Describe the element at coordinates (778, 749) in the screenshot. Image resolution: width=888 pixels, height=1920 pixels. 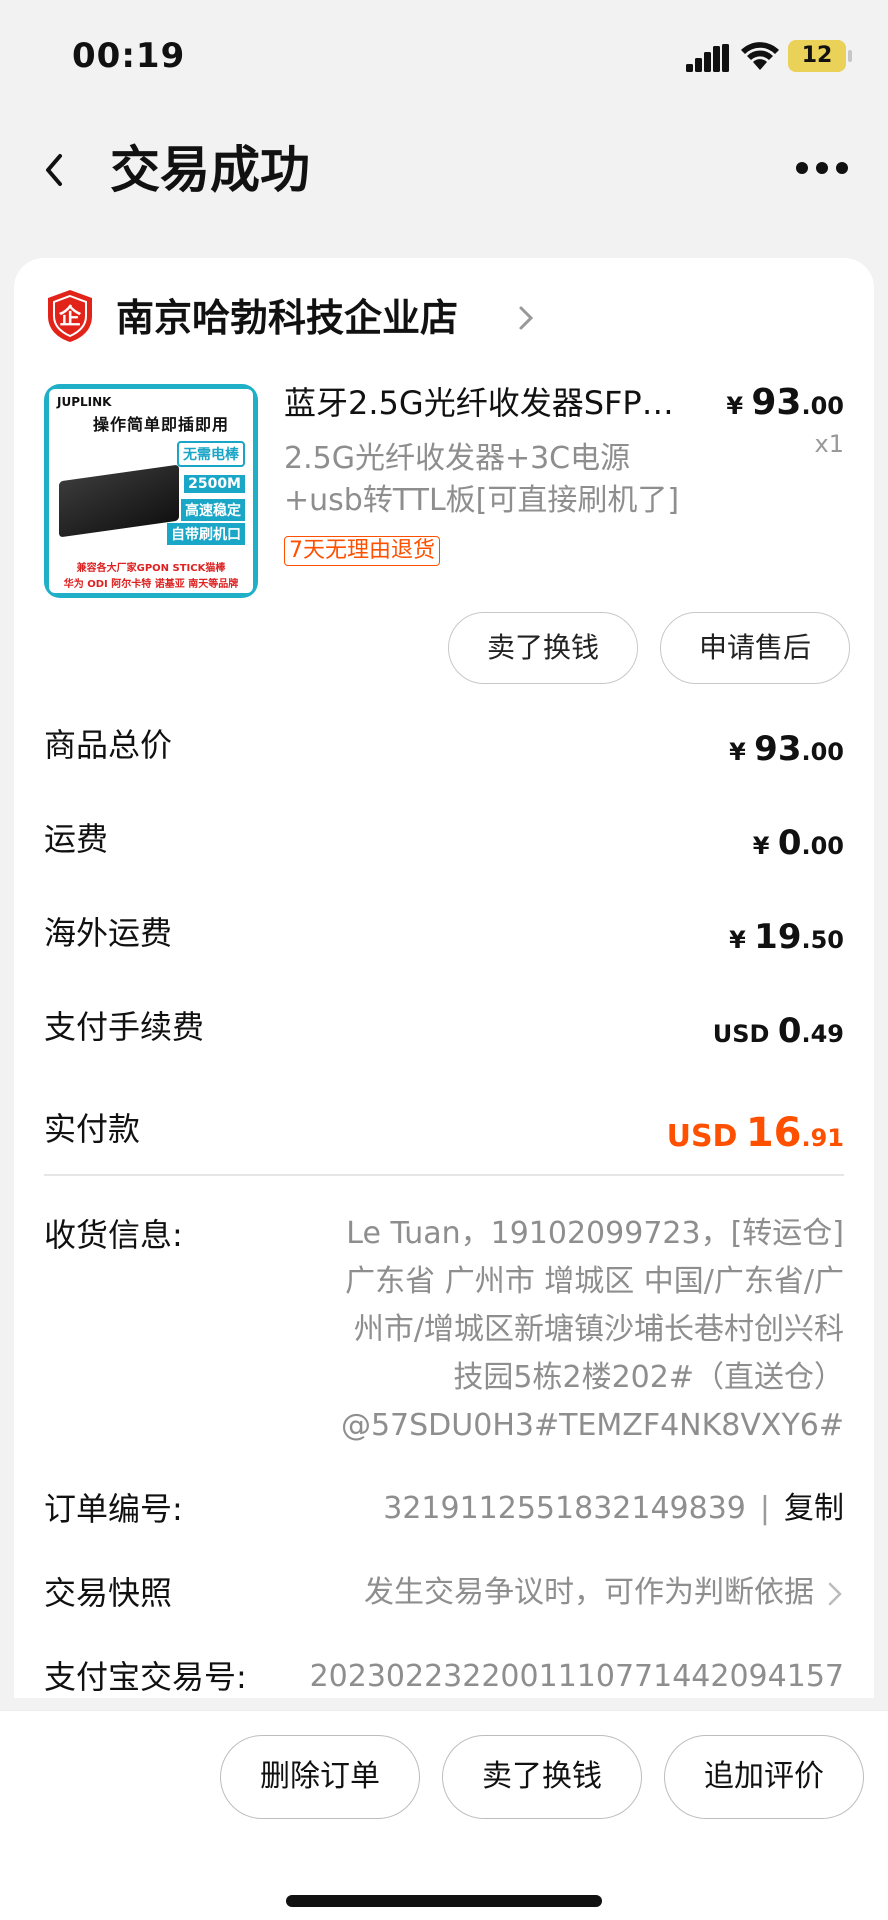
I see `amount-integer: 93` at that location.